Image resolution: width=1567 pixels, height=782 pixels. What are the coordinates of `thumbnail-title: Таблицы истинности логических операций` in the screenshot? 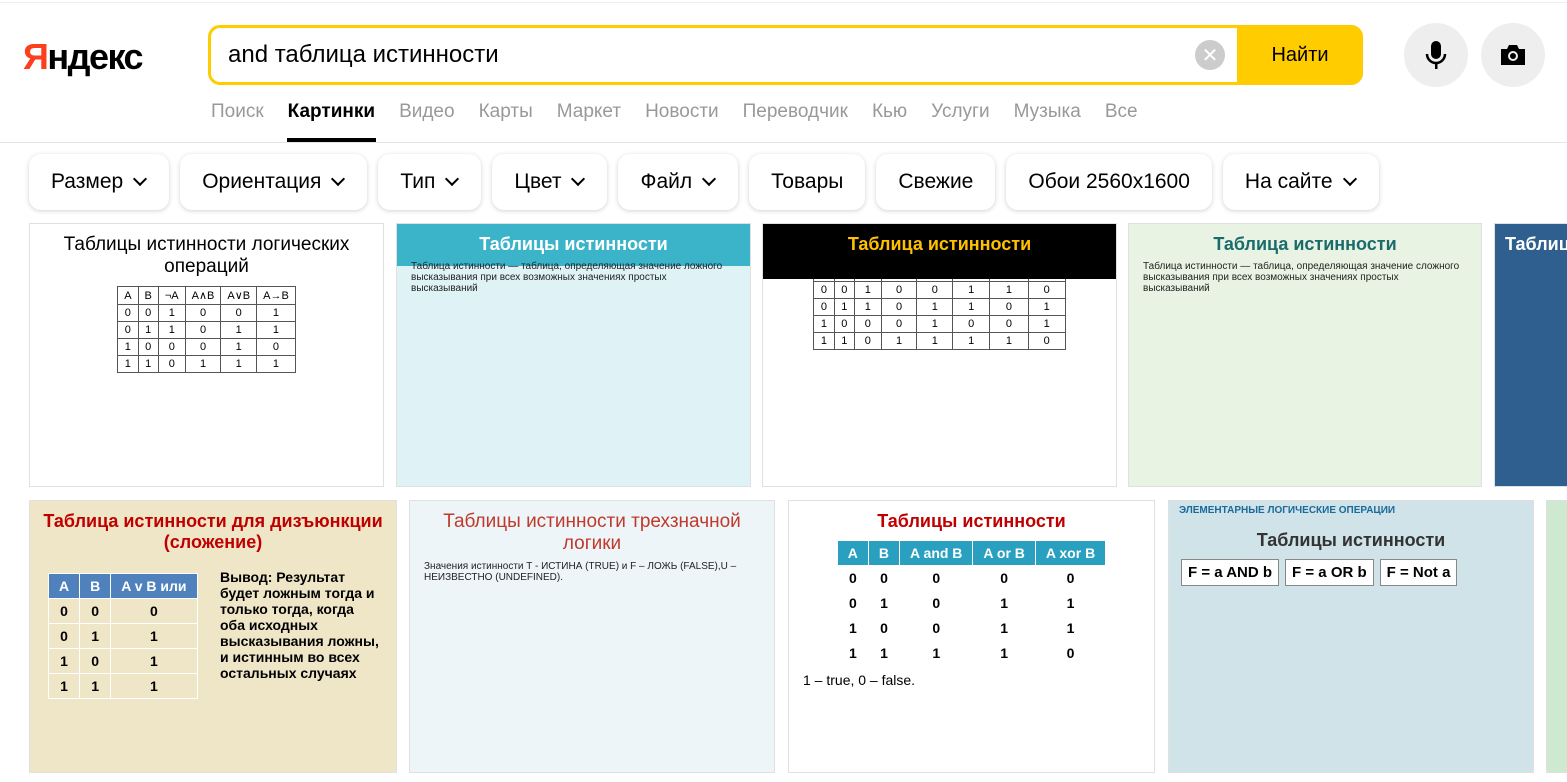 It's located at (206, 255).